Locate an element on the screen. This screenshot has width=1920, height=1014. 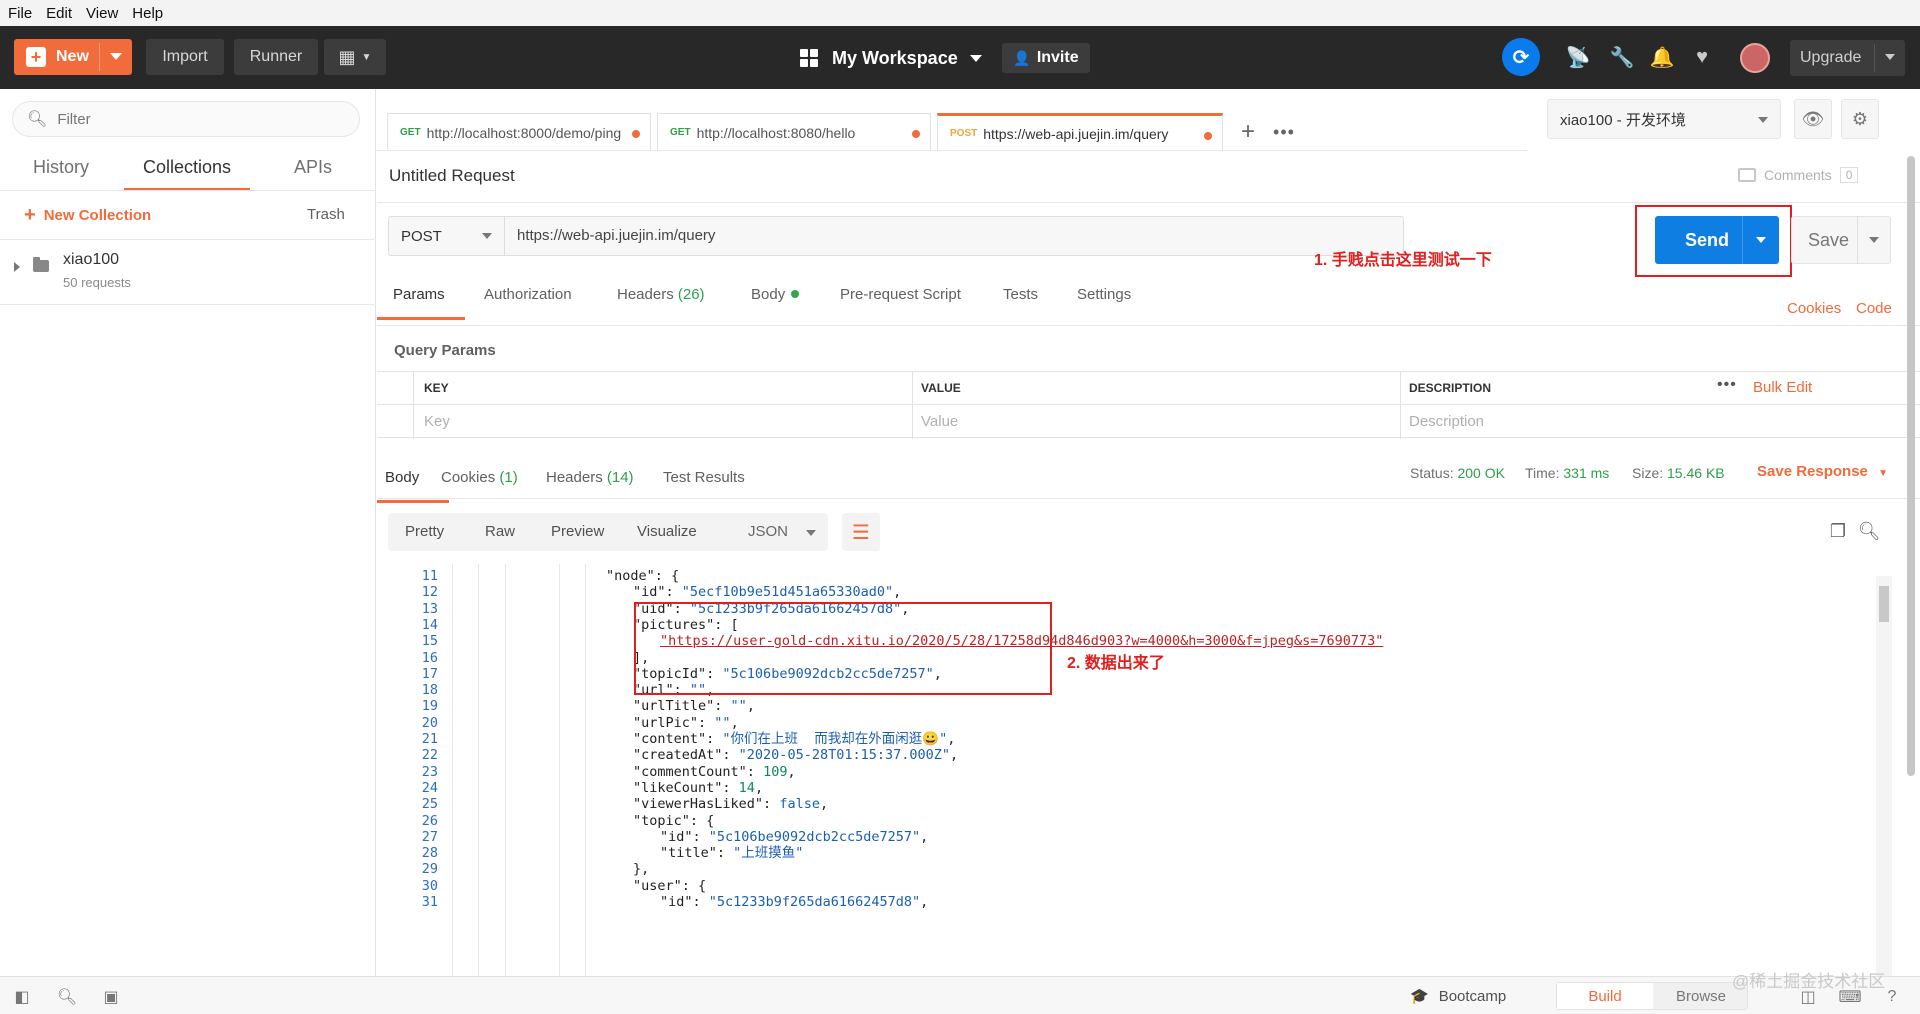
new-button: + New is located at coordinates (73, 57).